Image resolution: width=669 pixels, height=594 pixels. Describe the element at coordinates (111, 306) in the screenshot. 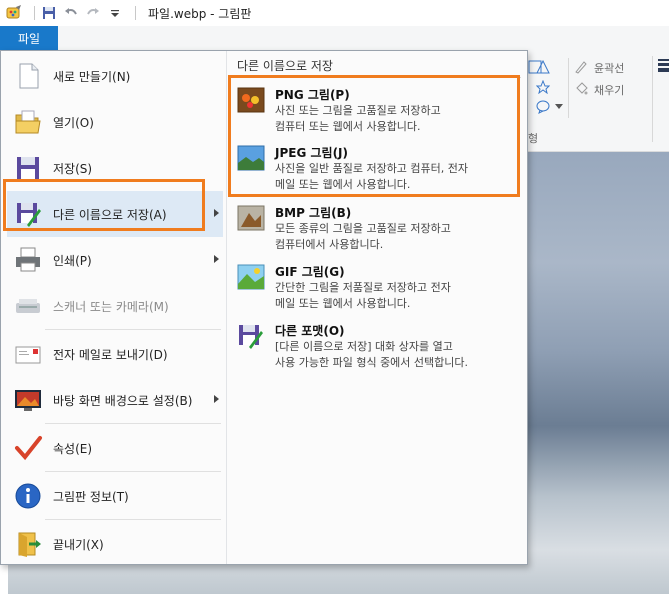

I see `menu-item-label: 스캐너 또는 카메라(M)` at that location.